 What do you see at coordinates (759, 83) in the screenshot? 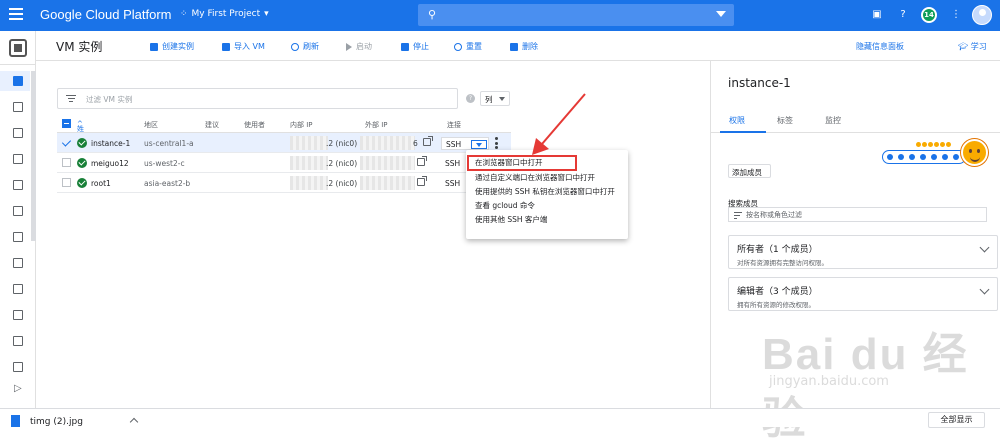
I see `panel-title: instance-1` at bounding box center [759, 83].